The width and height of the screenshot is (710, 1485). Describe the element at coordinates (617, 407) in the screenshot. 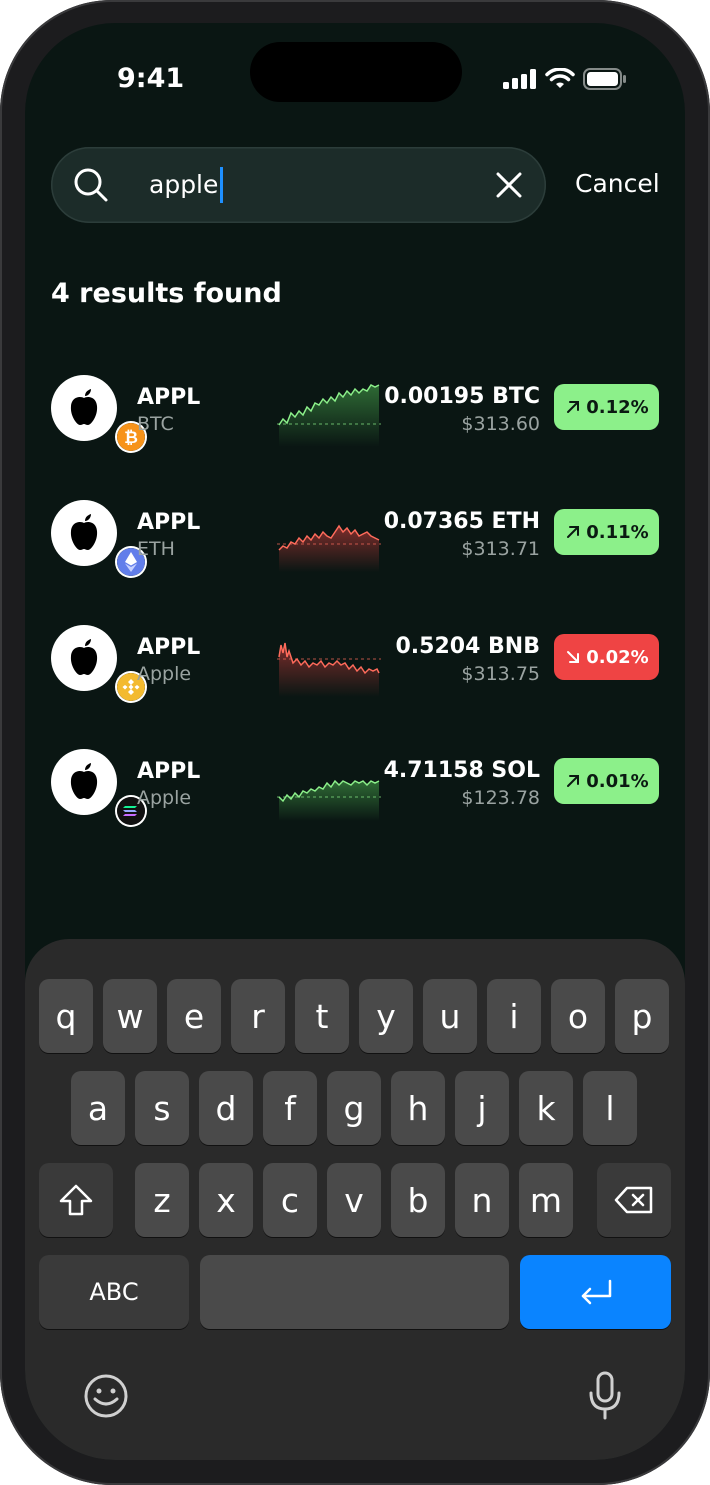

I see `change-value: 0.12%` at that location.